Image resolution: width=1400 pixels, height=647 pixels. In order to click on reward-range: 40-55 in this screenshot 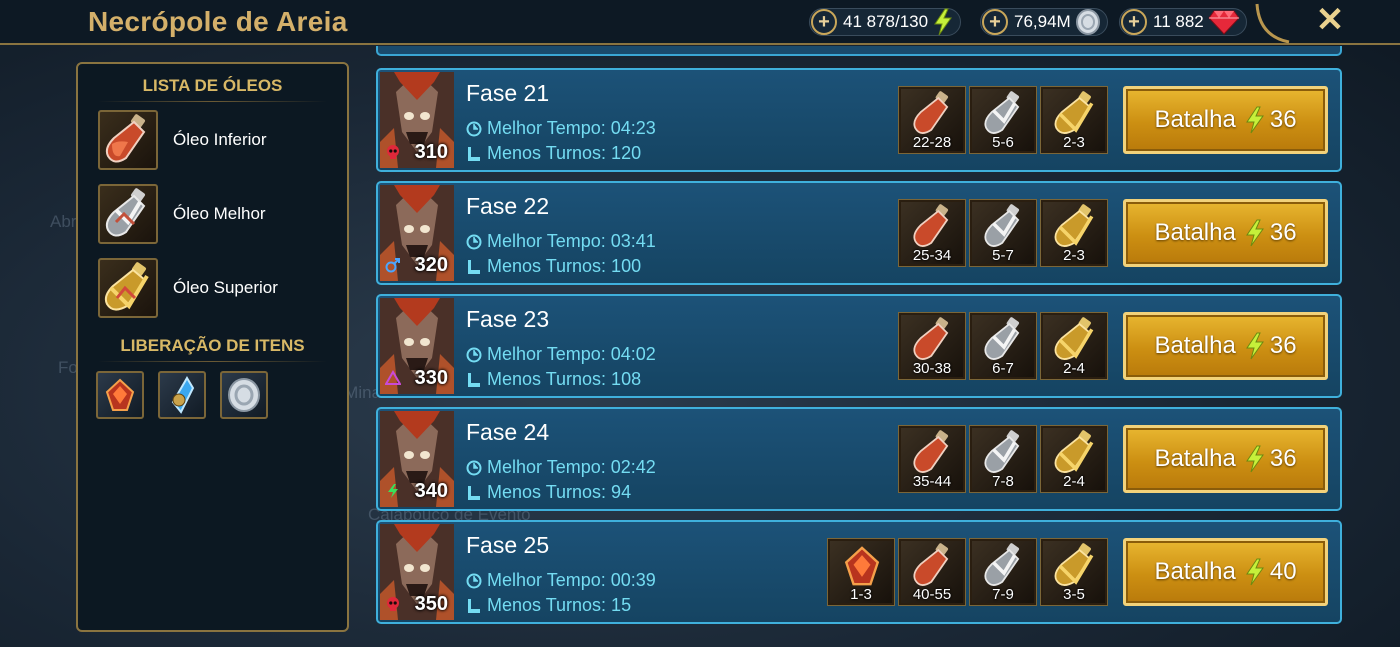, I will do `click(932, 594)`.